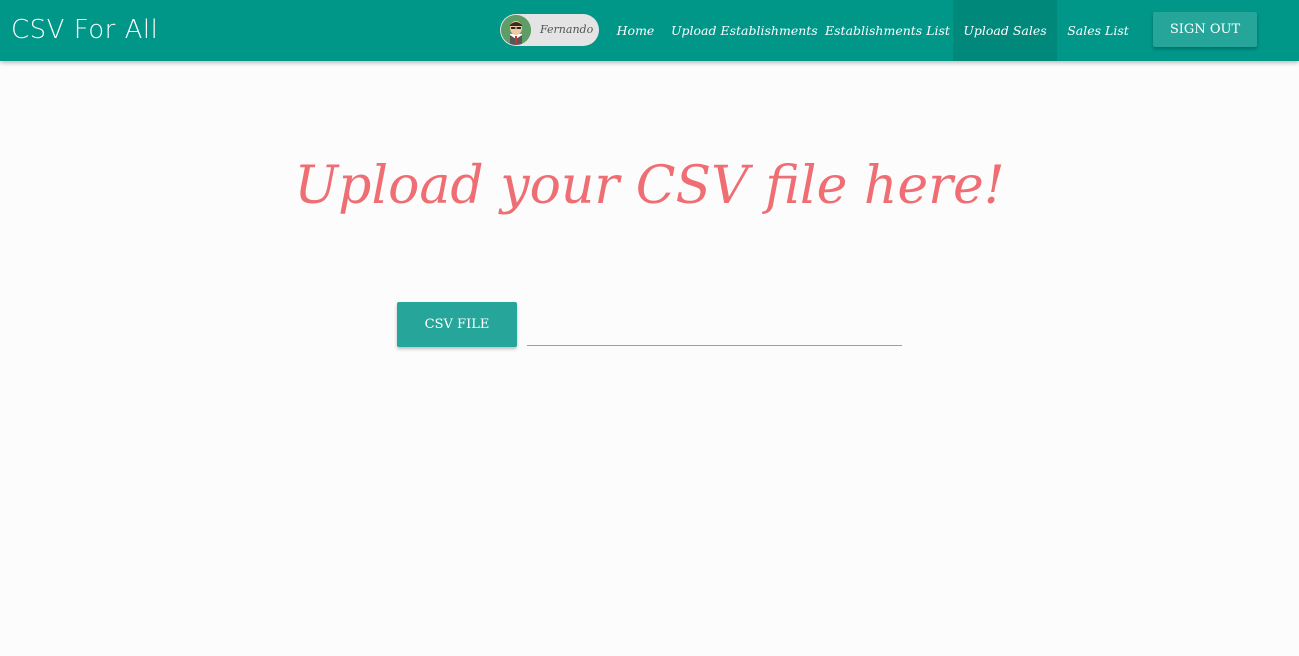  I want to click on nav-upload-establishments: Upload Establishments, so click(744, 30).